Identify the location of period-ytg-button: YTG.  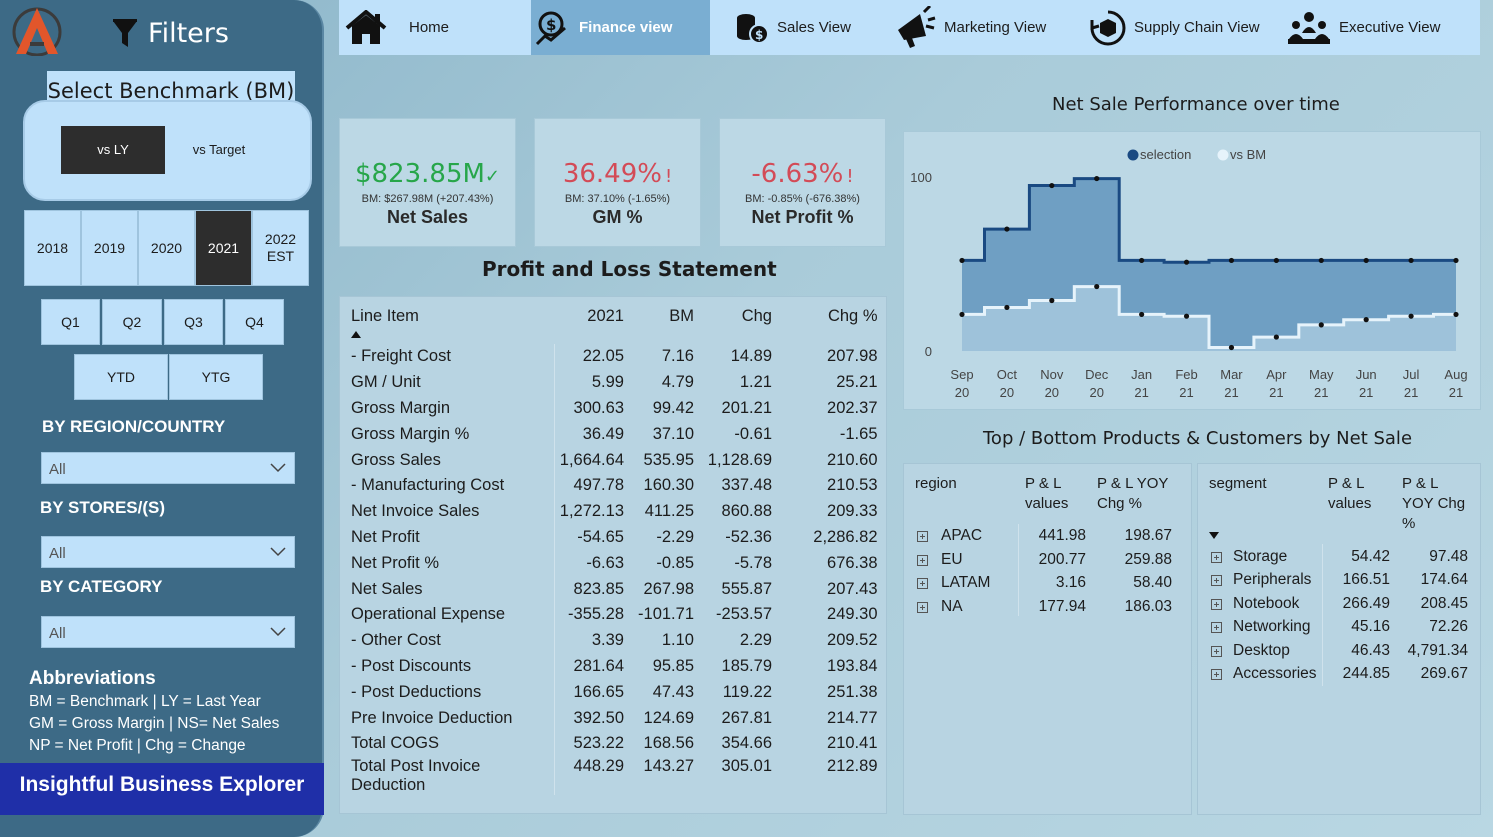
(216, 377).